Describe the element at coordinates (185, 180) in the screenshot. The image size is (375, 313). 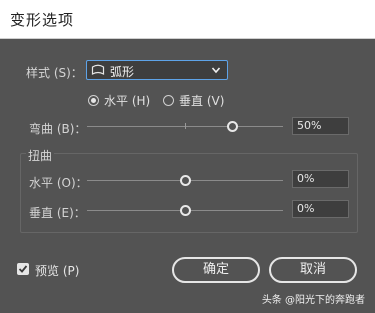
I see `distortion-horizontal-slider-handle` at that location.